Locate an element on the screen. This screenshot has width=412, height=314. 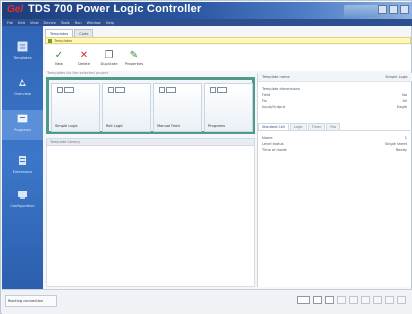
status-icons is located at coordinates (351, 300).